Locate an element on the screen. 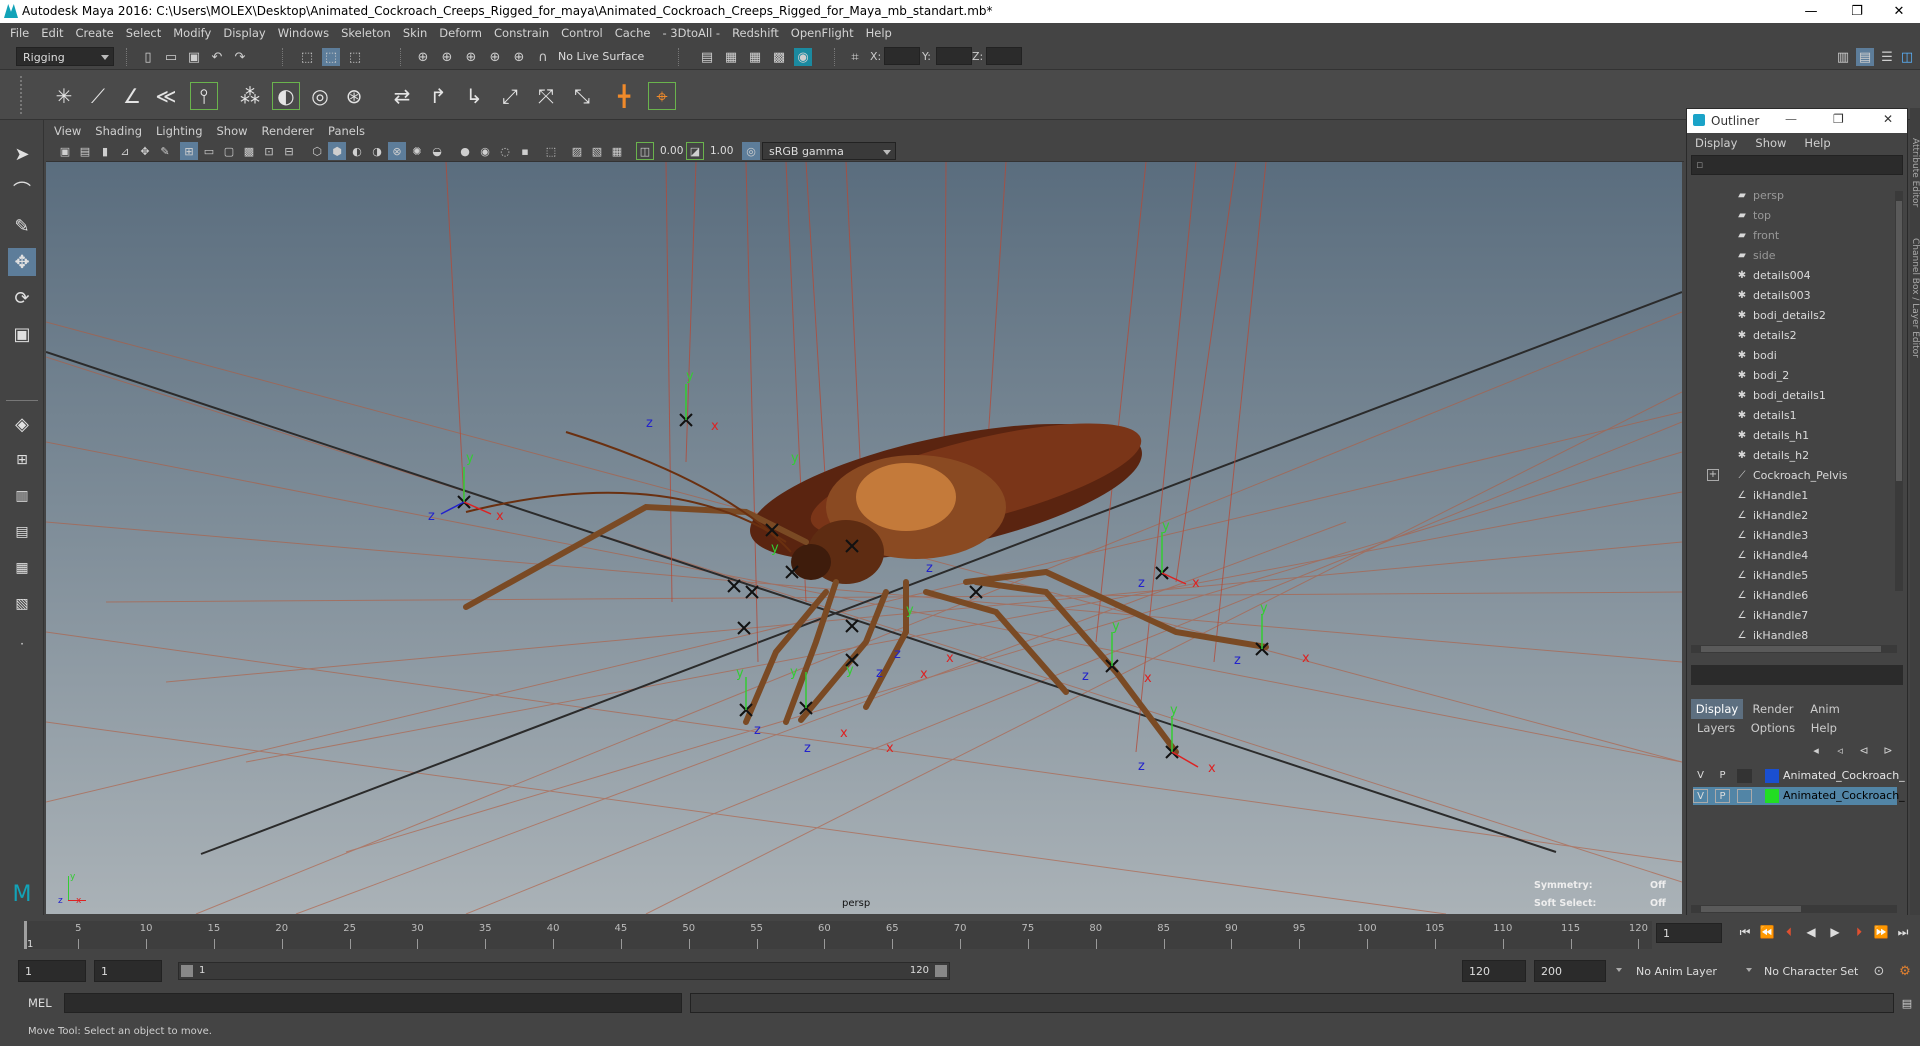 This screenshot has height=1046, width=1920. modeling-toolkit-icon: ▥ is located at coordinates (1843, 57).